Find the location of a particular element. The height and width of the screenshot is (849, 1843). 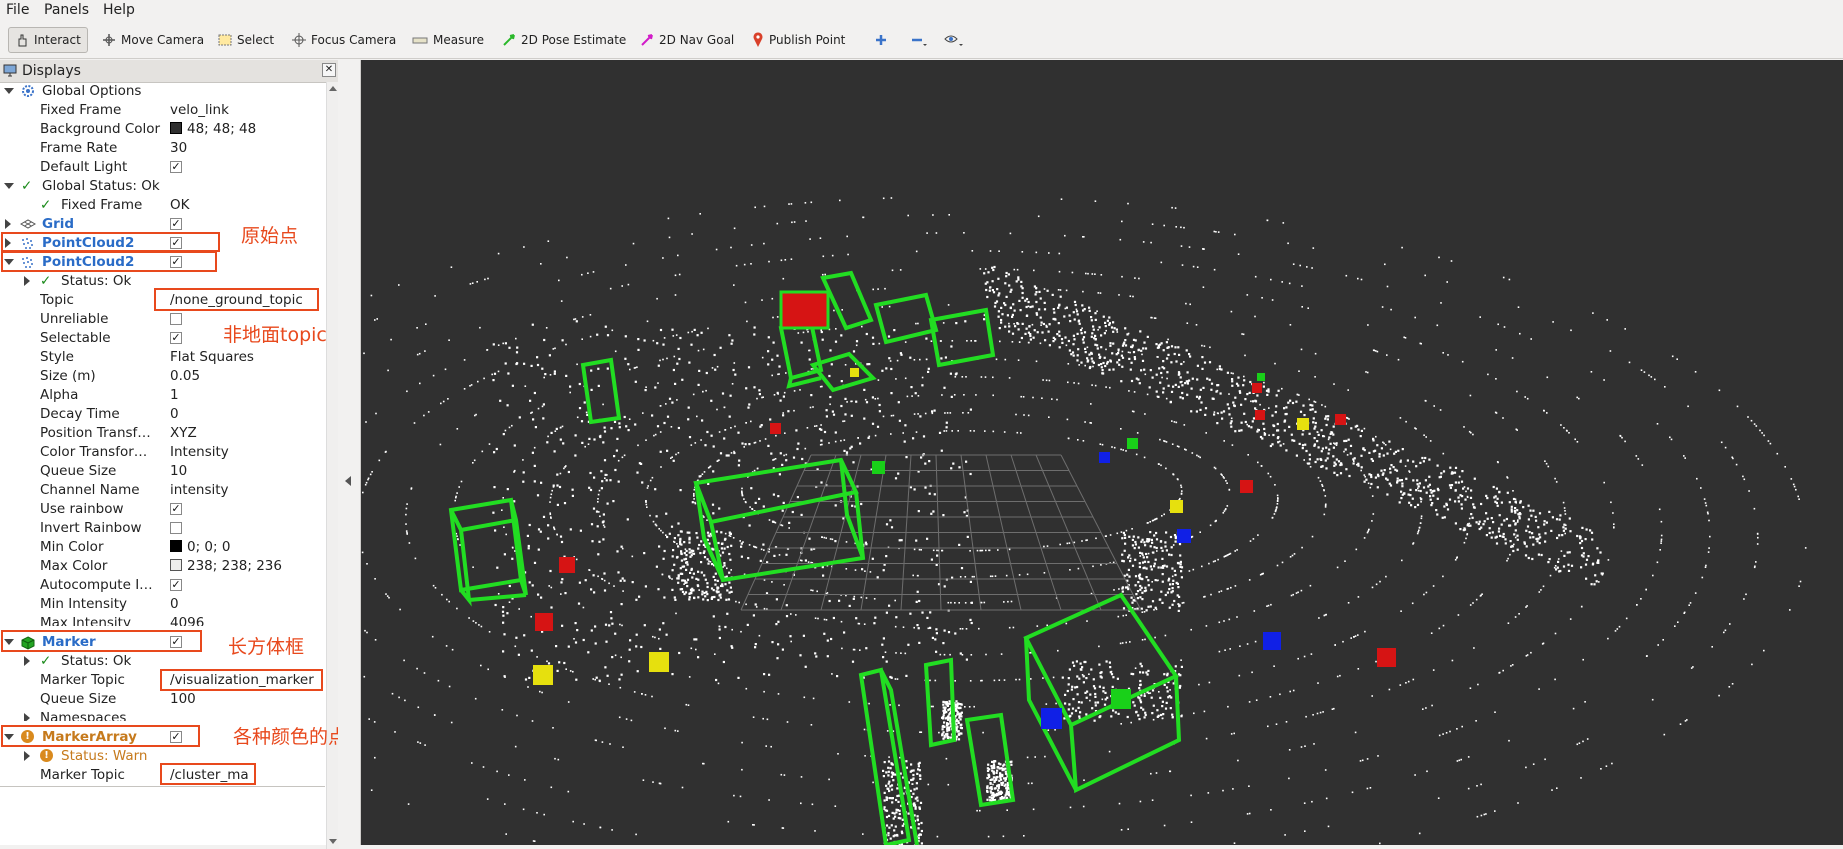

view-options-button is located at coordinates (956, 40).